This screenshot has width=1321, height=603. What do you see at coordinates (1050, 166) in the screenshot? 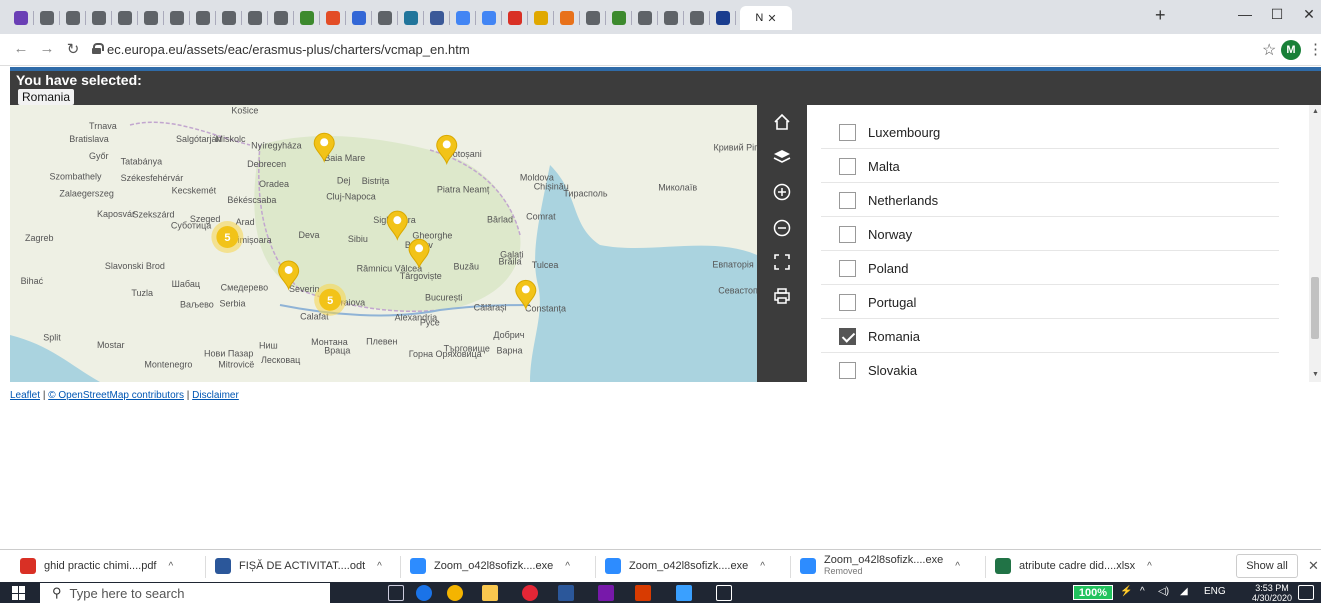
I see `country-row: Malta` at bounding box center [1050, 166].